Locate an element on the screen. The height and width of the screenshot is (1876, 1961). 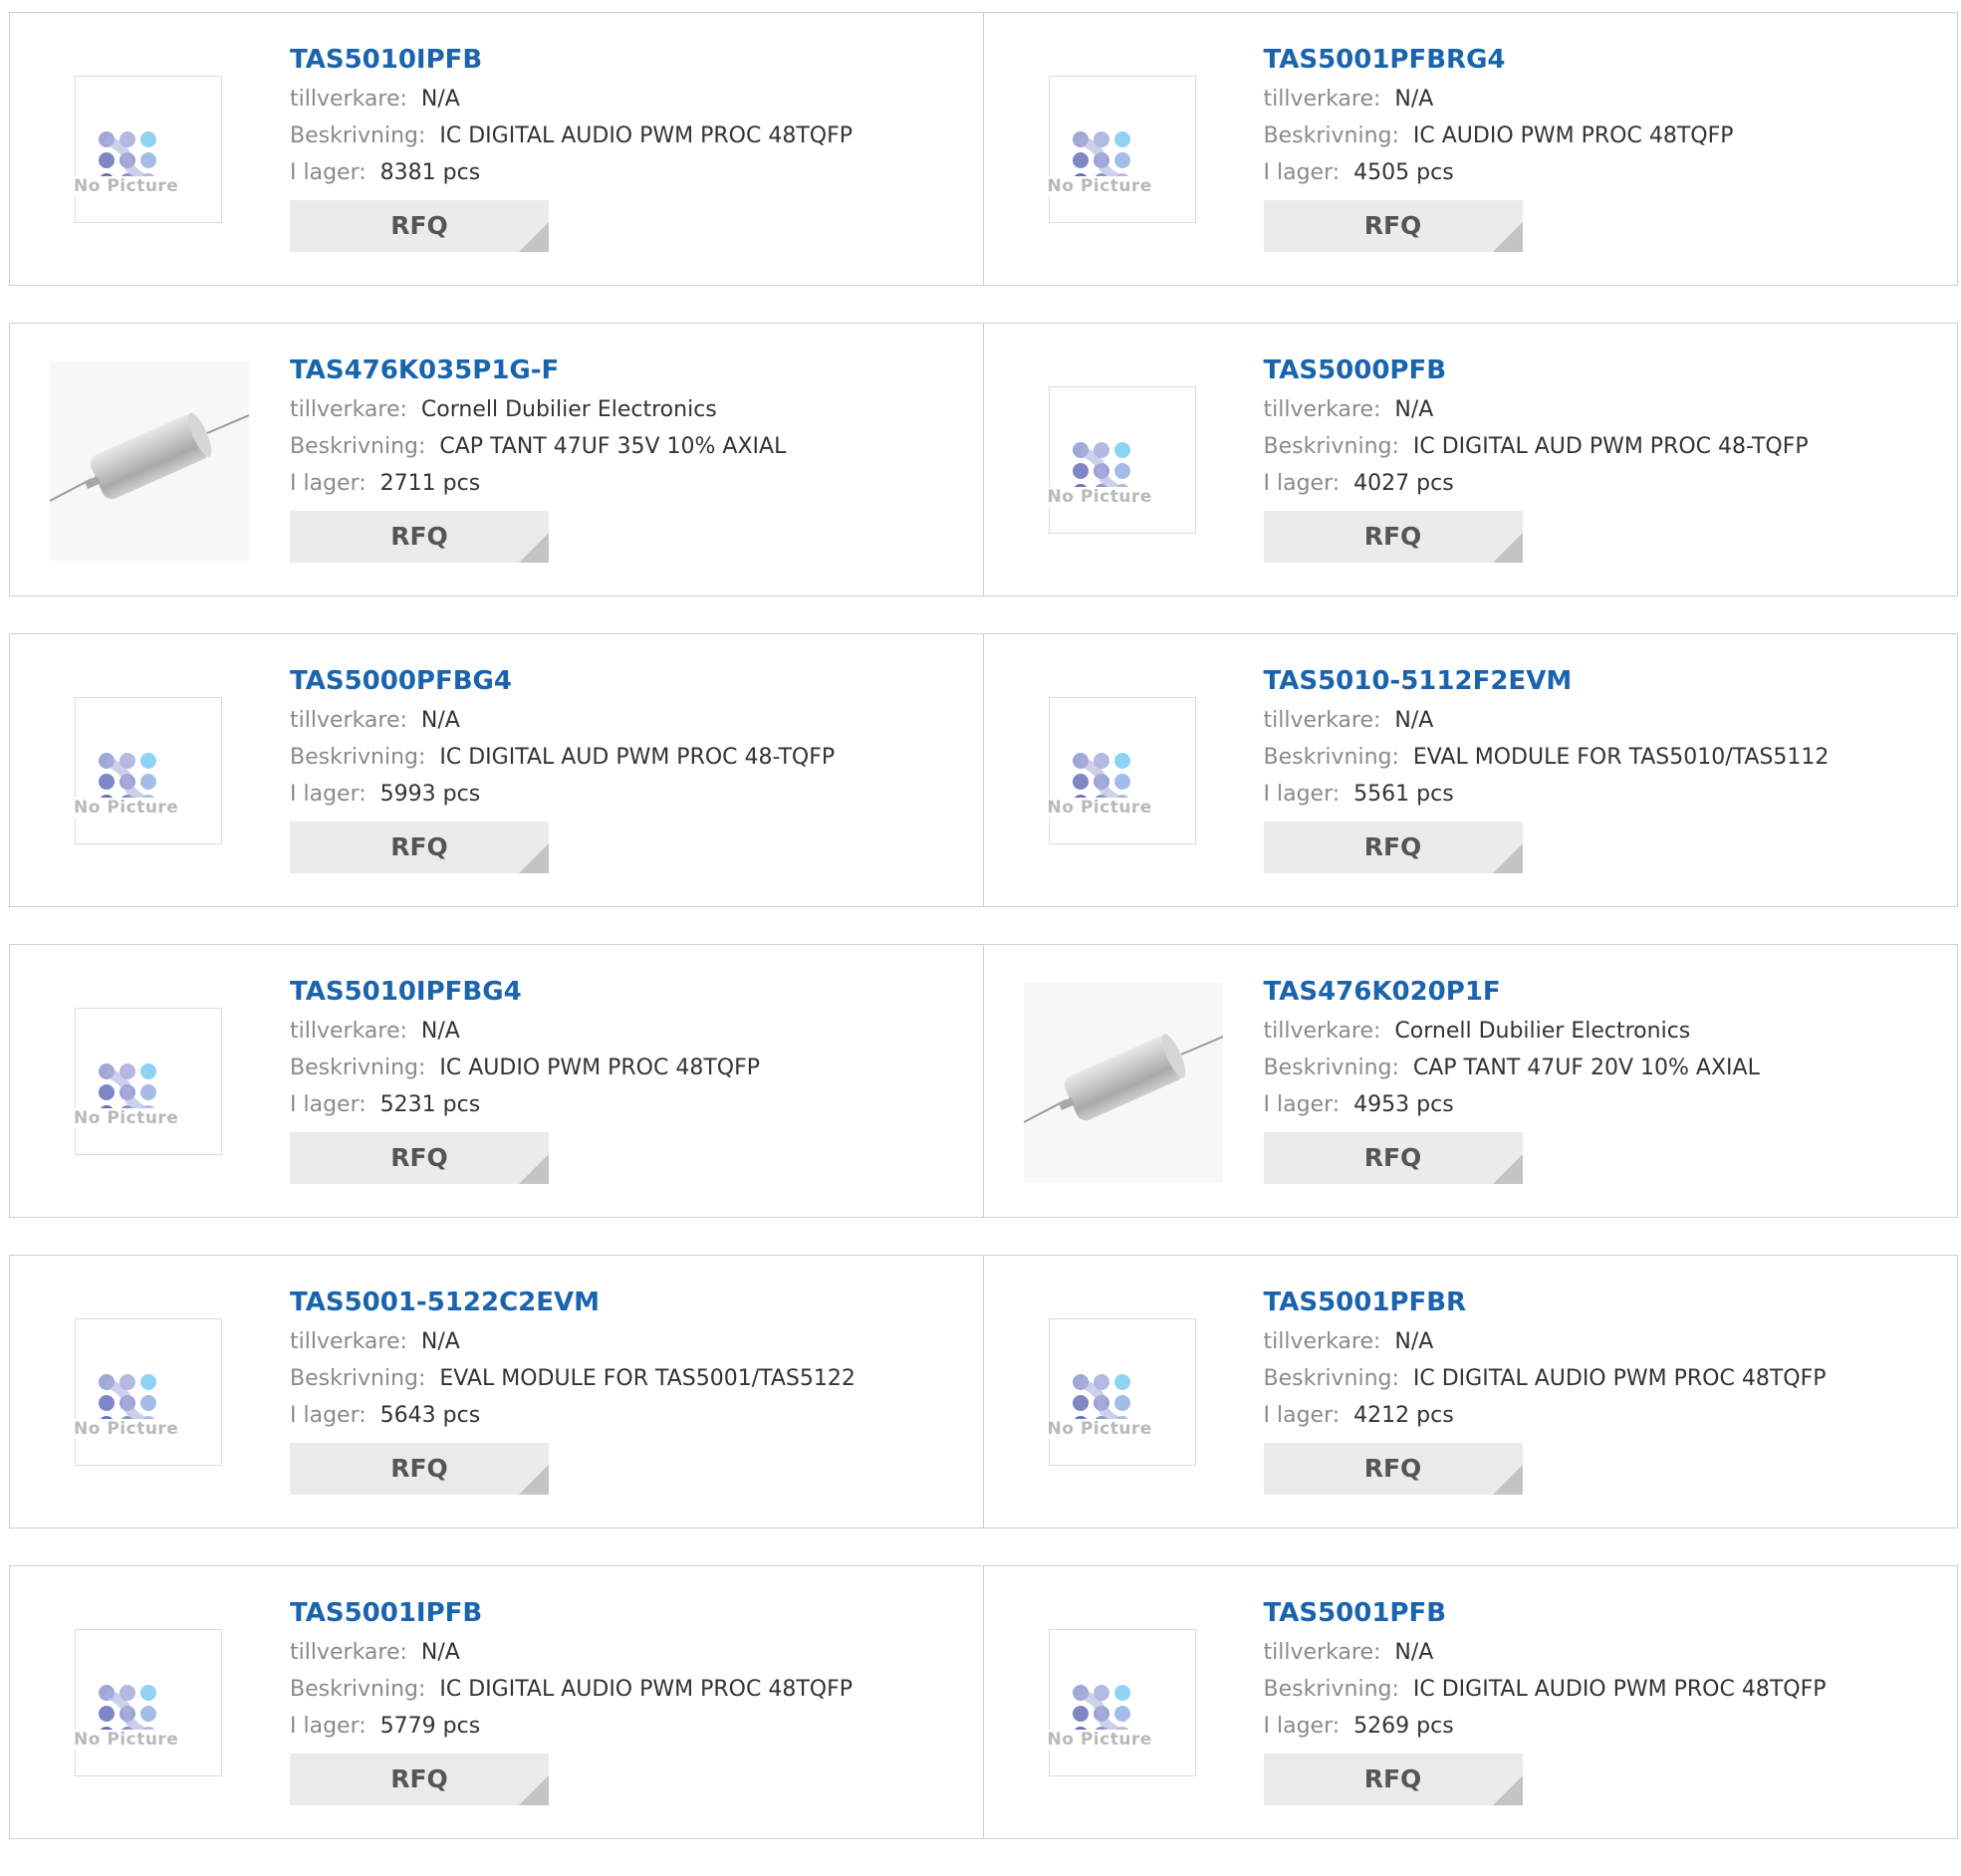
product-part-number-link: TAS5001-5122C2EVM is located at coordinates (573, 1302).